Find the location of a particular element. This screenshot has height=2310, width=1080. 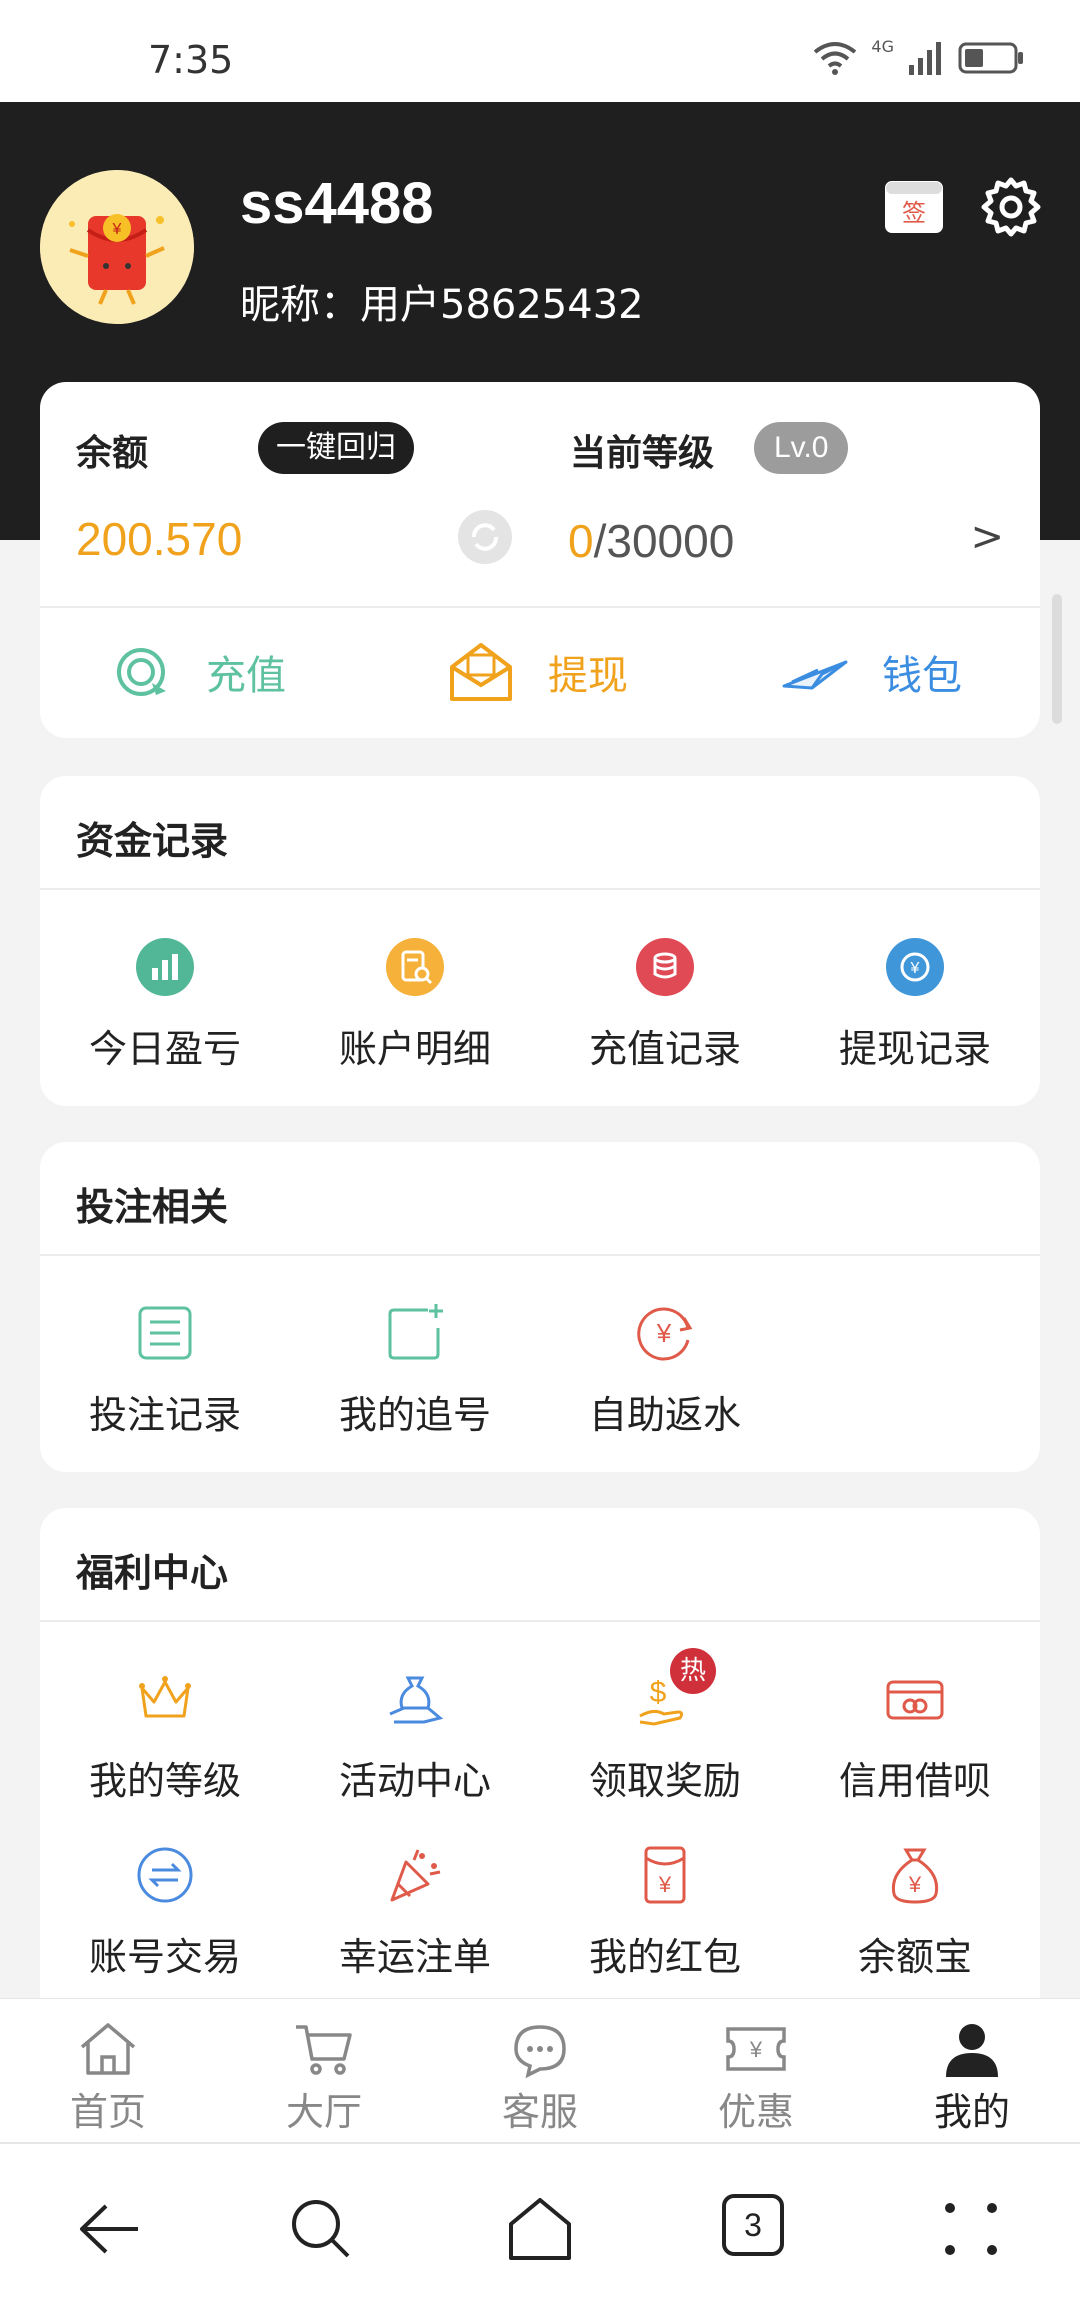

item-label: 今日盈亏 is located at coordinates (164, 1049).